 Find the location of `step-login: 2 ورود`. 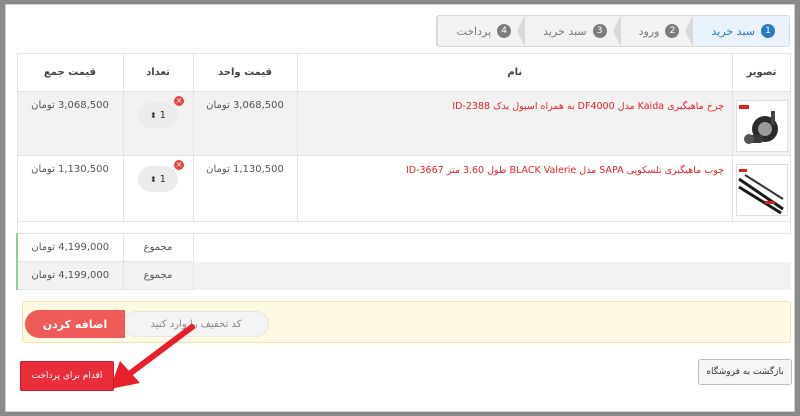

step-login: 2 ورود is located at coordinates (653, 31).